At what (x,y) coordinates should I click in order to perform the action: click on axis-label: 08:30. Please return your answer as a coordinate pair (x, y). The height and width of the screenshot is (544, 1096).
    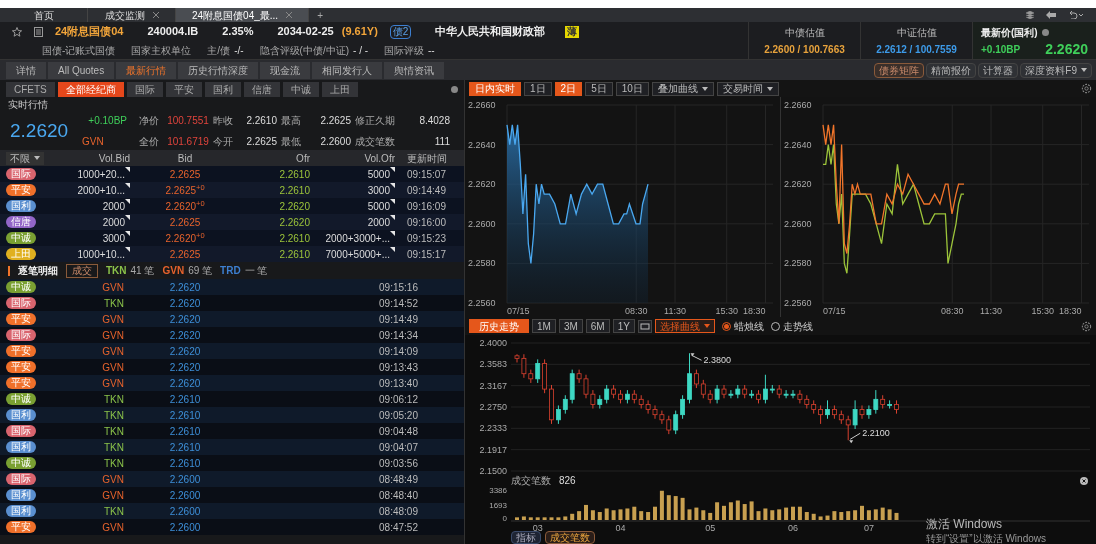
    Looking at the image, I should click on (952, 311).